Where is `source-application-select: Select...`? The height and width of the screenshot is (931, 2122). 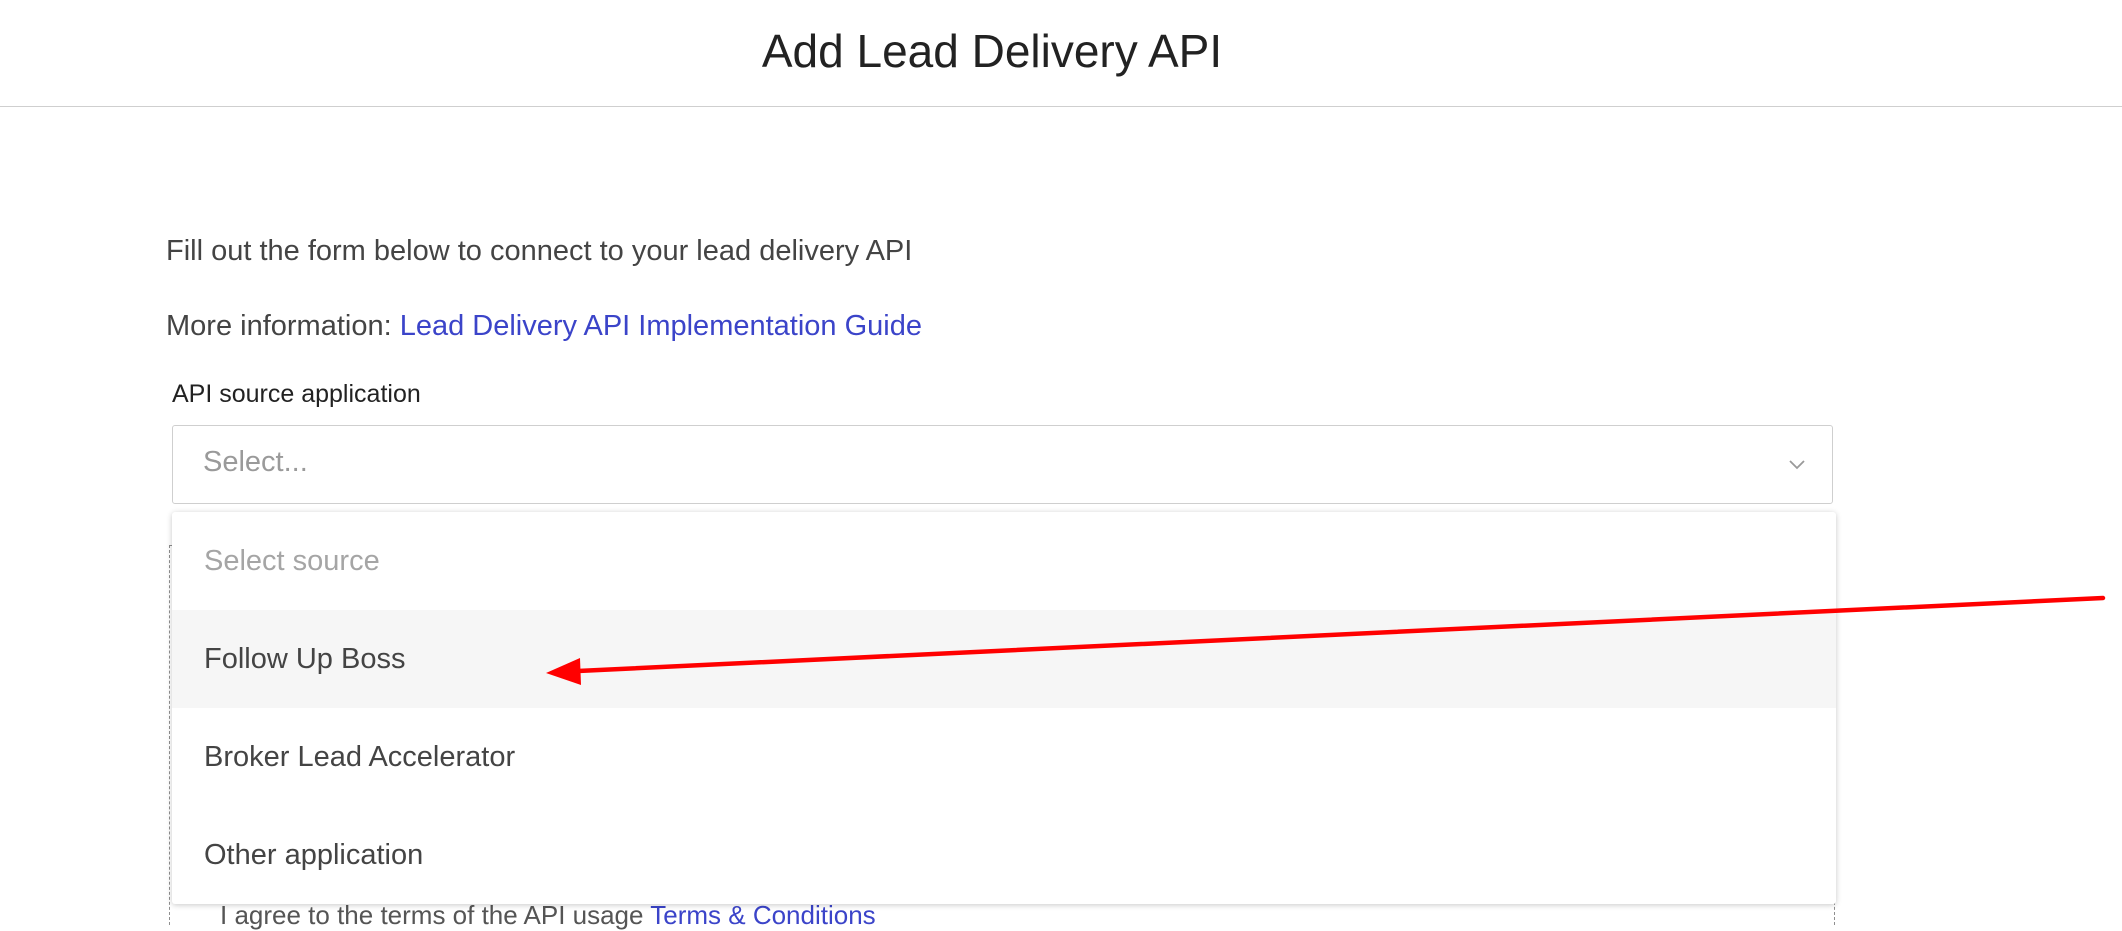
source-application-select: Select... is located at coordinates (1002, 464).